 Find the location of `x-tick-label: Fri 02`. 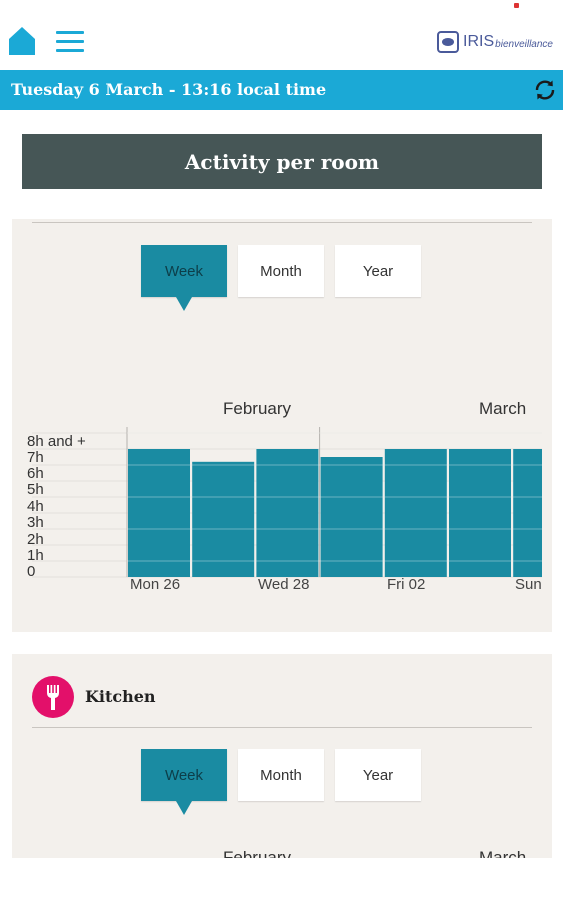

x-tick-label: Fri 02 is located at coordinates (406, 584).